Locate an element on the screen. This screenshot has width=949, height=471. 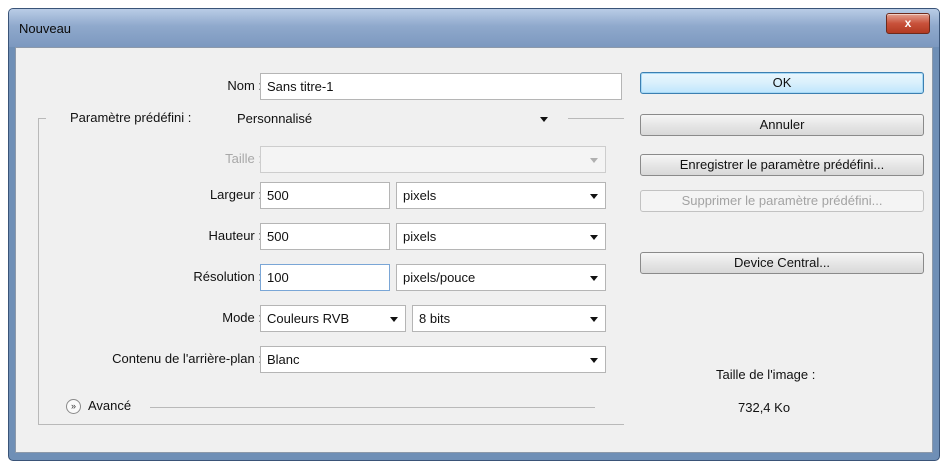
height-input: 500 is located at coordinates (325, 236).